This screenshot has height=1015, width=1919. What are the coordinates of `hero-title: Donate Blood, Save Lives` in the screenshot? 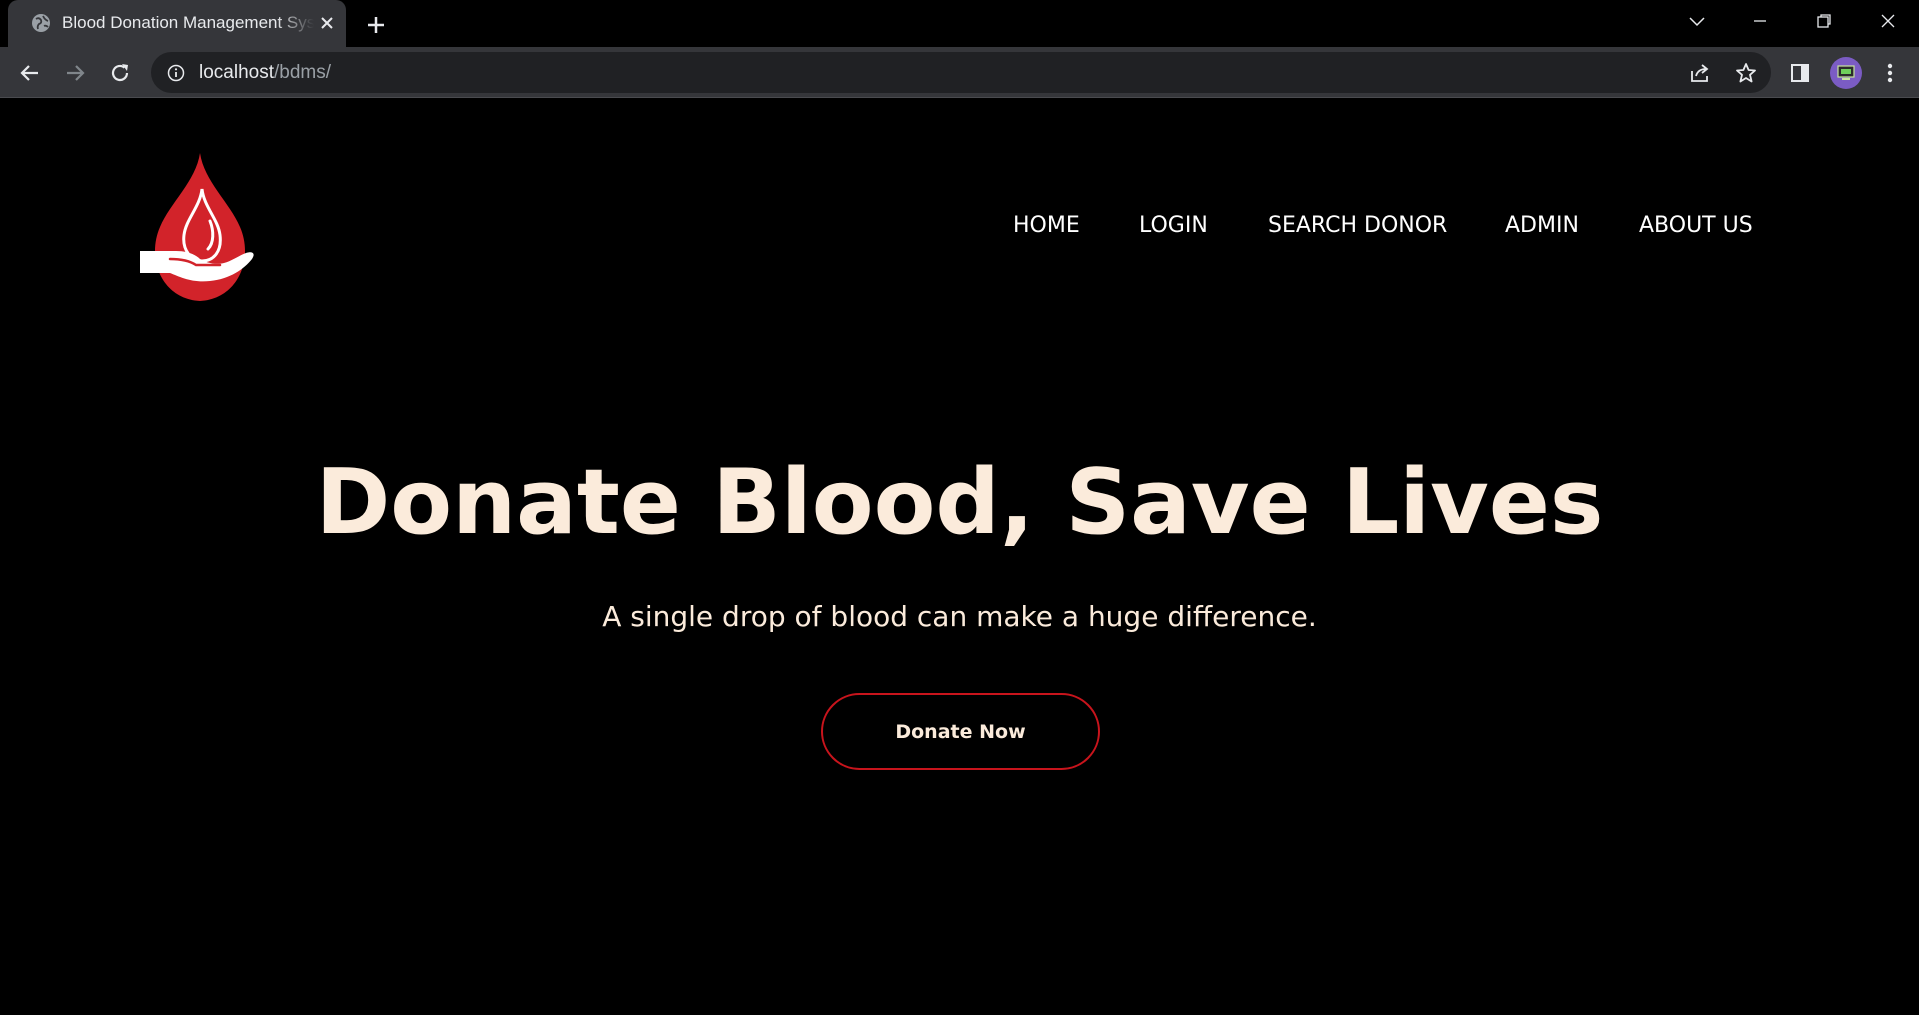 It's located at (959, 502).